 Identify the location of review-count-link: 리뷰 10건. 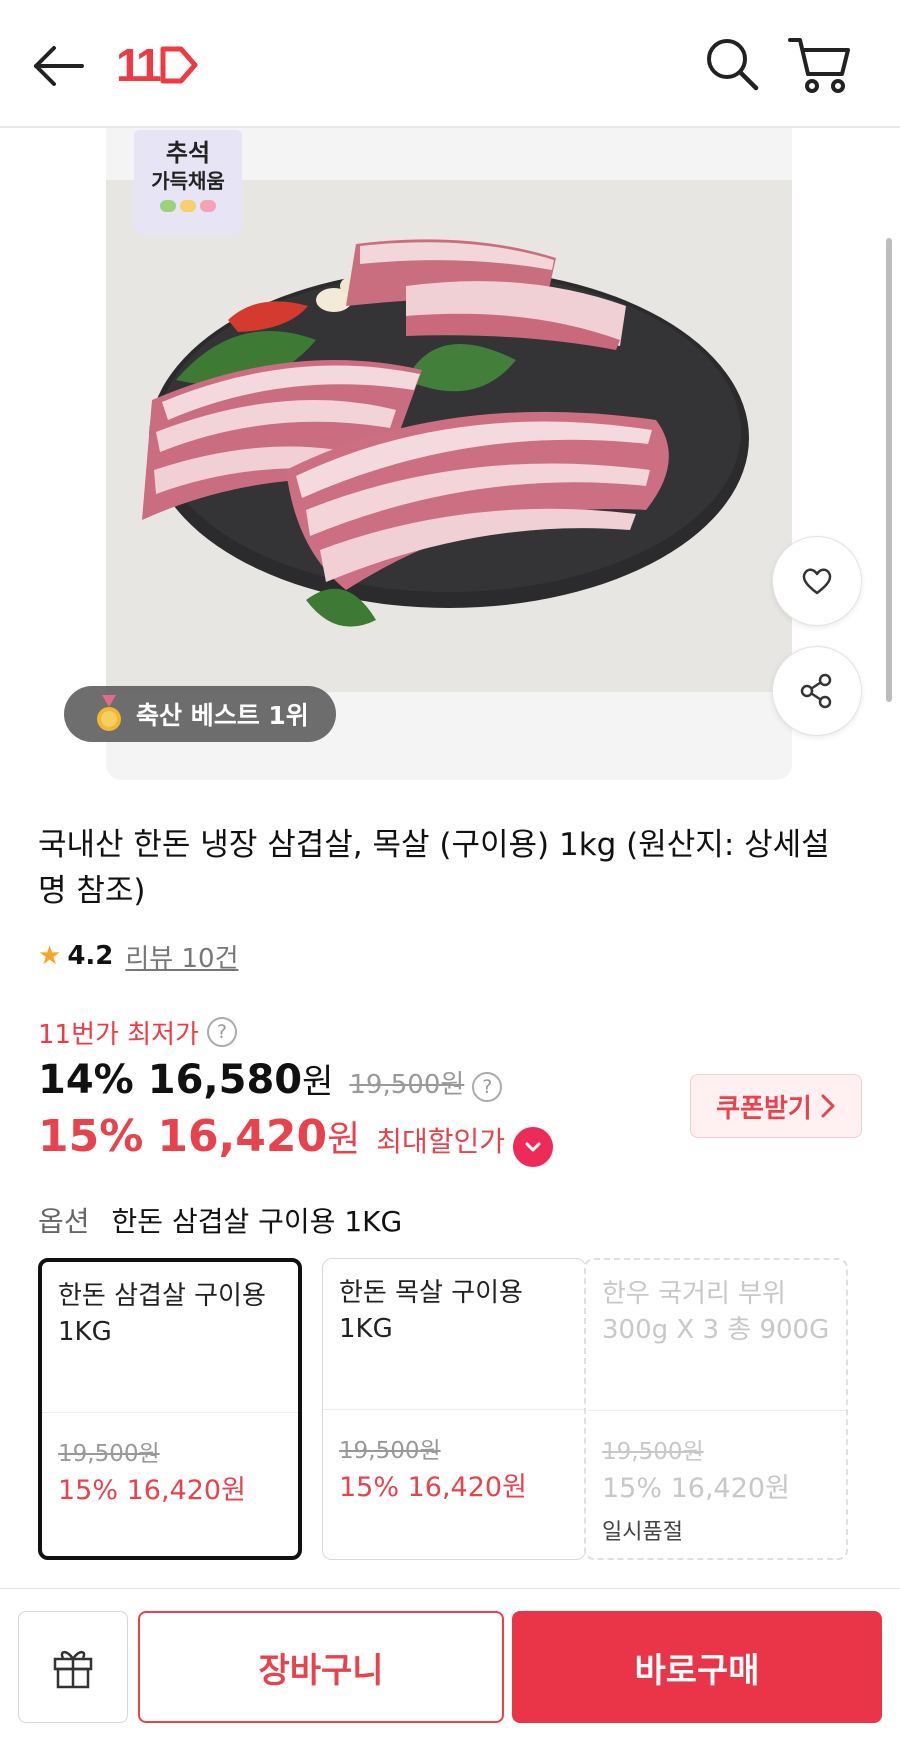
(181, 956).